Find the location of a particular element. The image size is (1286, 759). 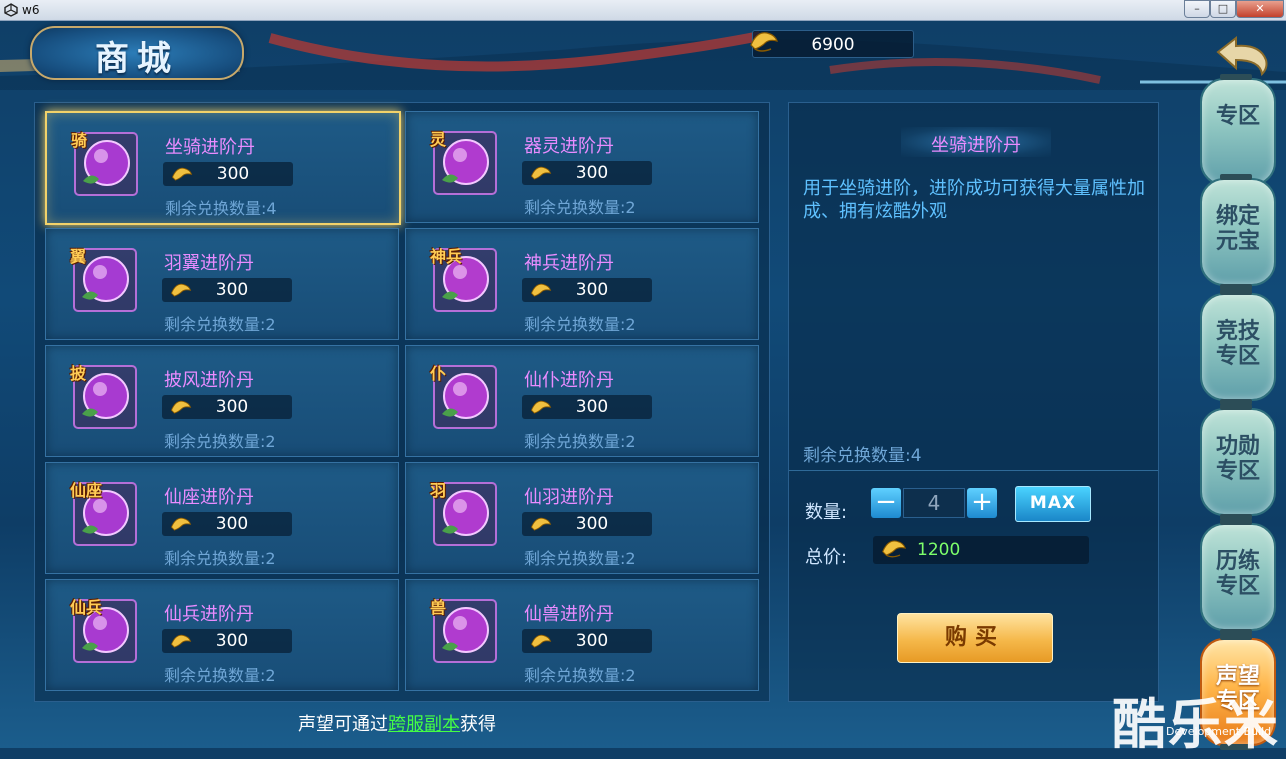

item-type-tag: 羽 is located at coordinates (438, 490).